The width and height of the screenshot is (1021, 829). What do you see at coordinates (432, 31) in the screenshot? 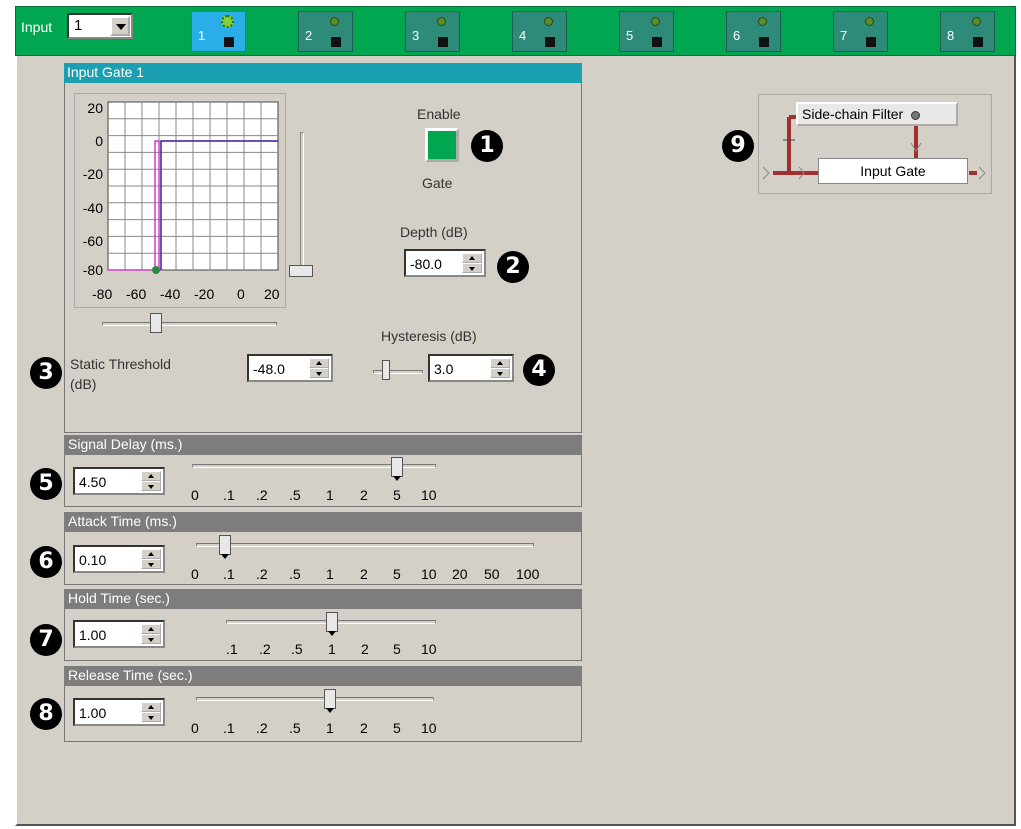
I see `channel-button-3: 3` at bounding box center [432, 31].